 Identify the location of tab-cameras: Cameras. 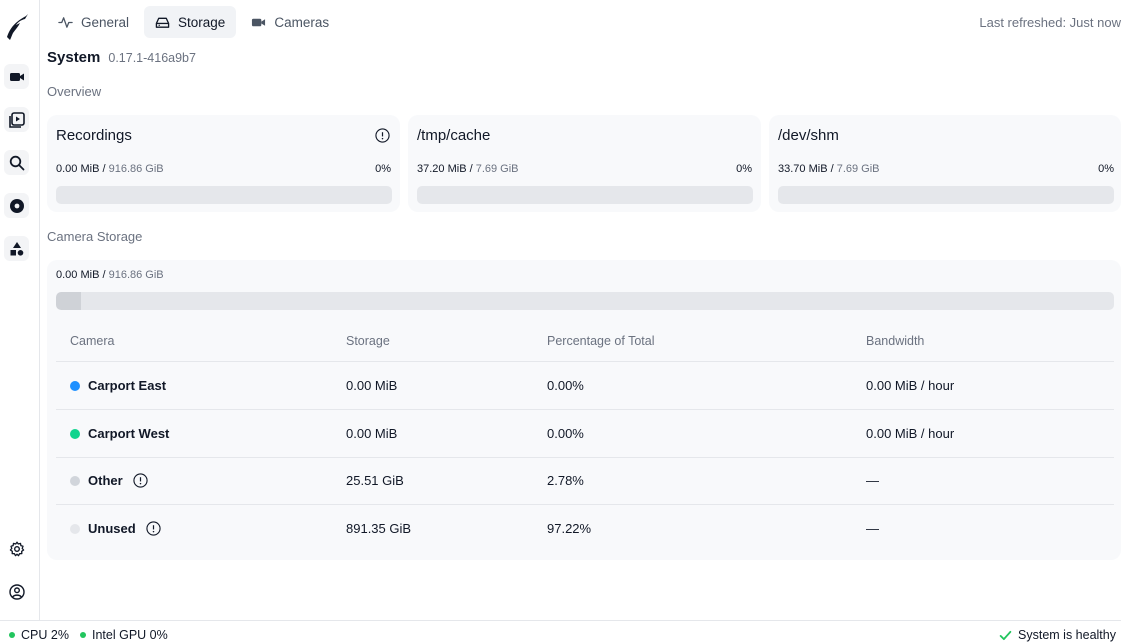
(290, 22).